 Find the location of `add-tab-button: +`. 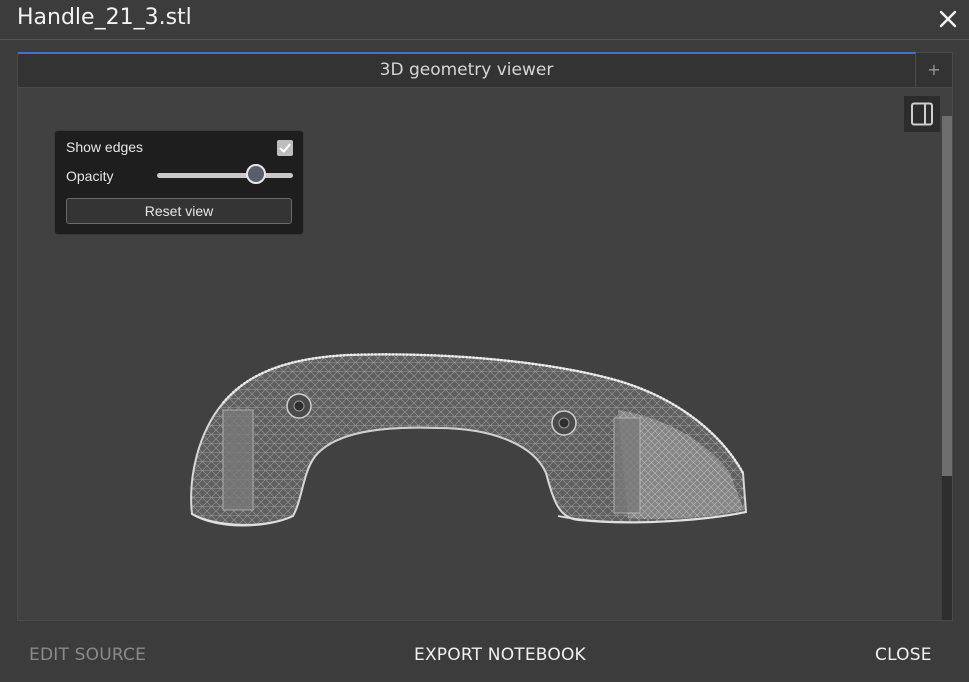

add-tab-button: + is located at coordinates (934, 70).